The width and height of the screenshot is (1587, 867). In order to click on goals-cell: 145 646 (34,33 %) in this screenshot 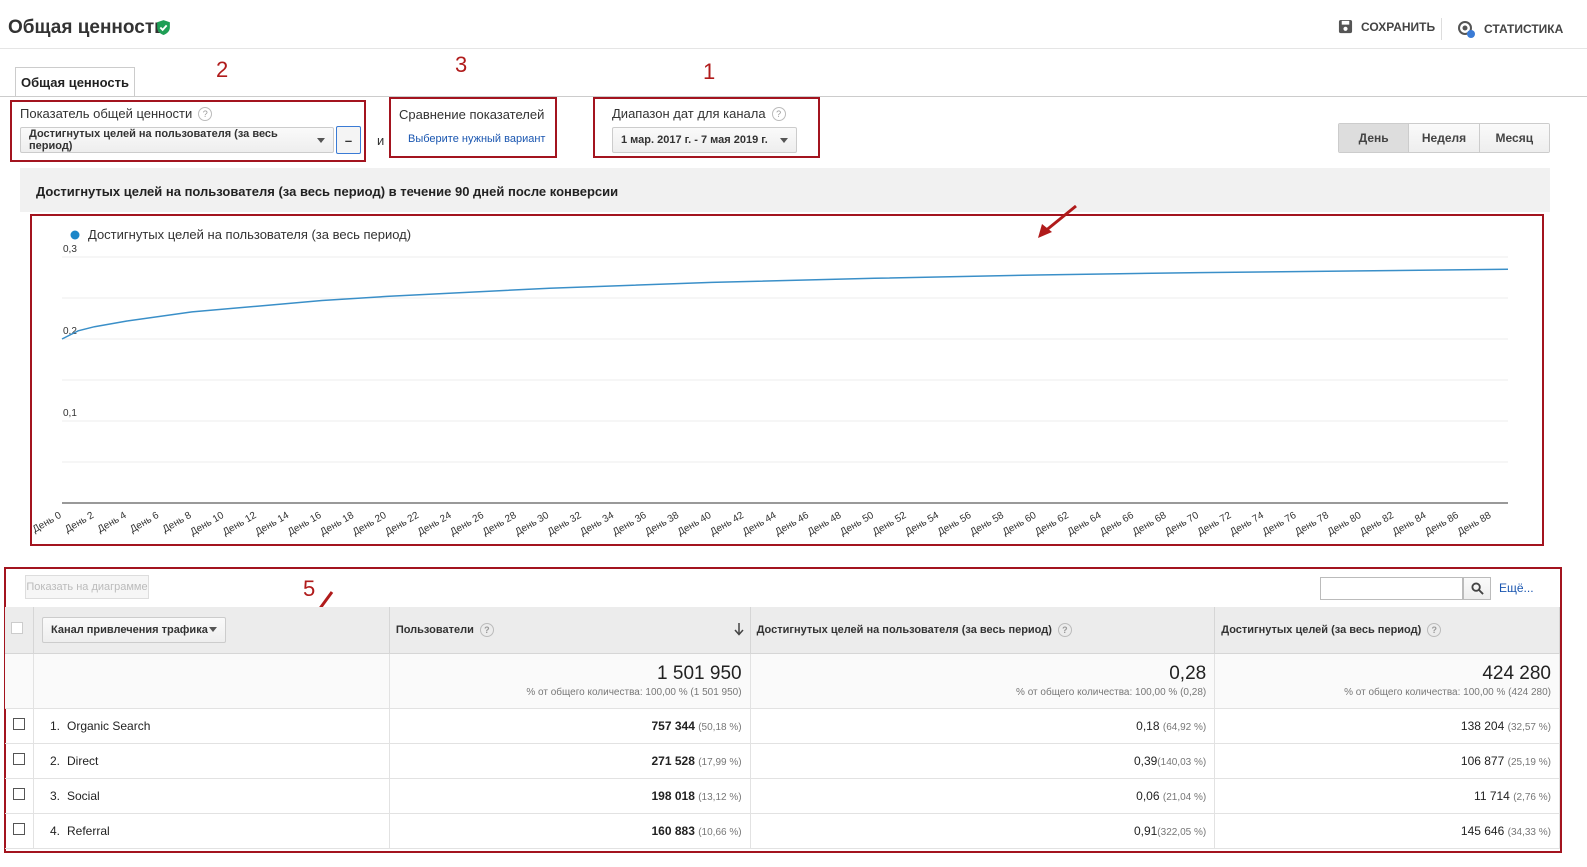, I will do `click(1387, 831)`.